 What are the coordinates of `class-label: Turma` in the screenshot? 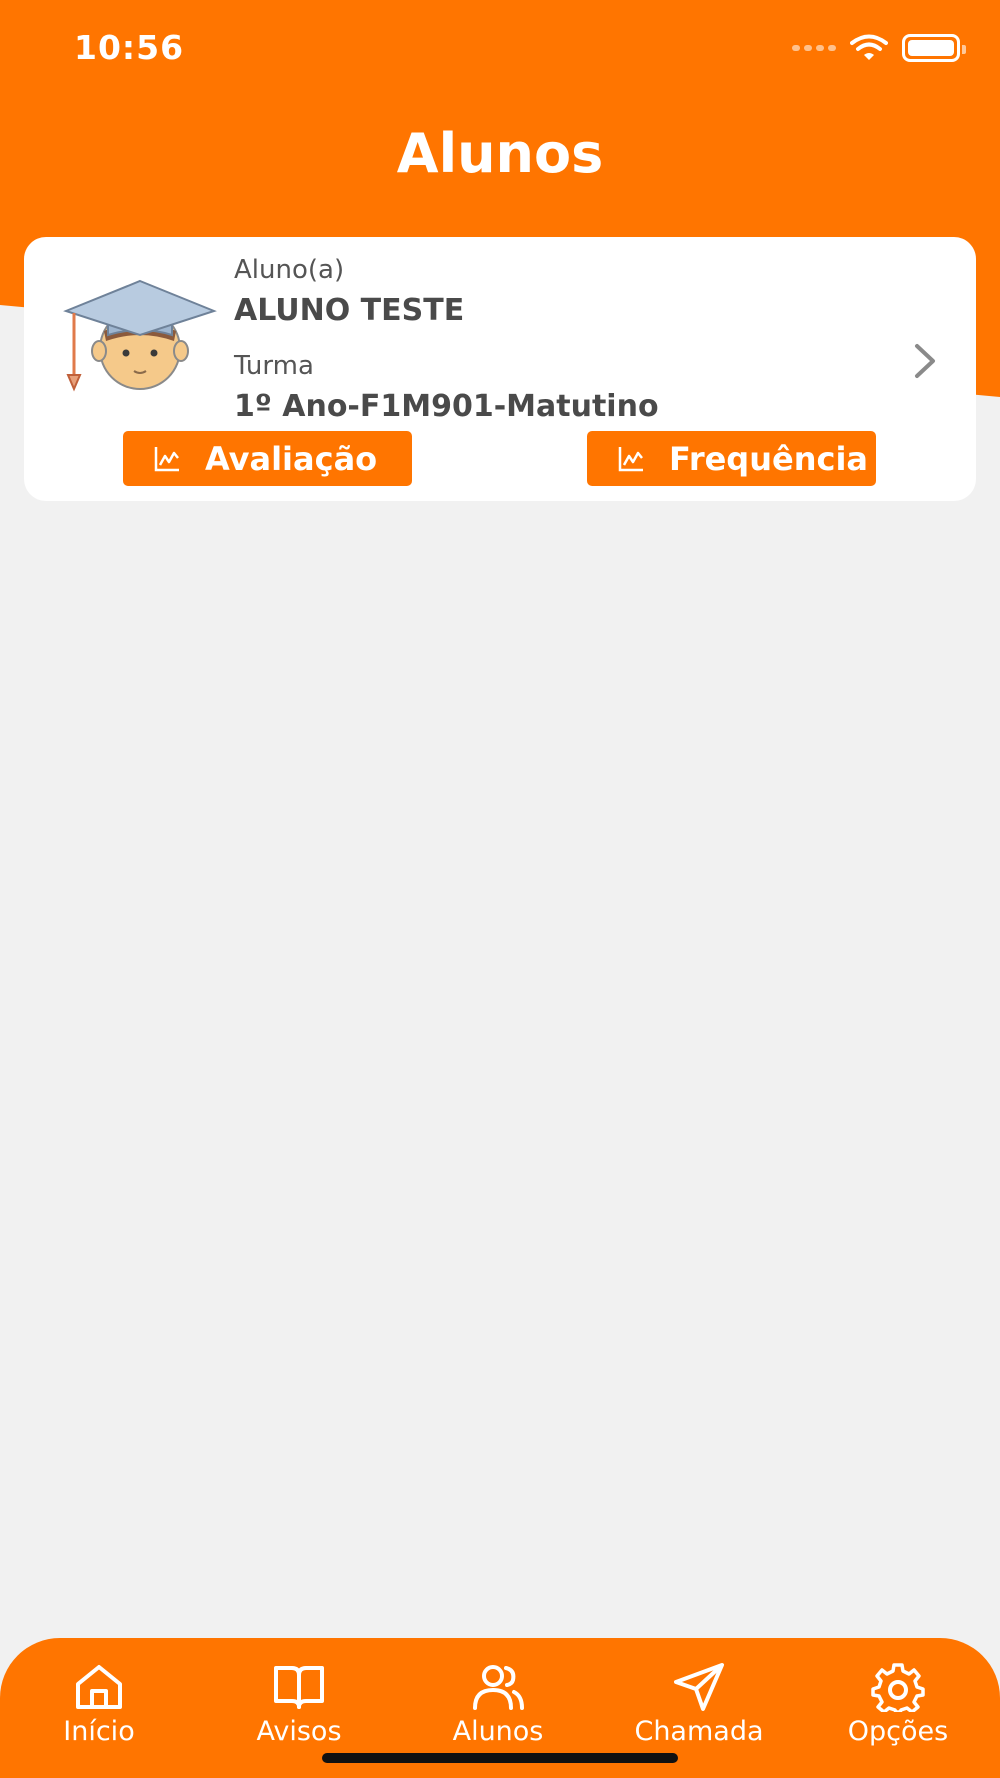 It's located at (274, 366).